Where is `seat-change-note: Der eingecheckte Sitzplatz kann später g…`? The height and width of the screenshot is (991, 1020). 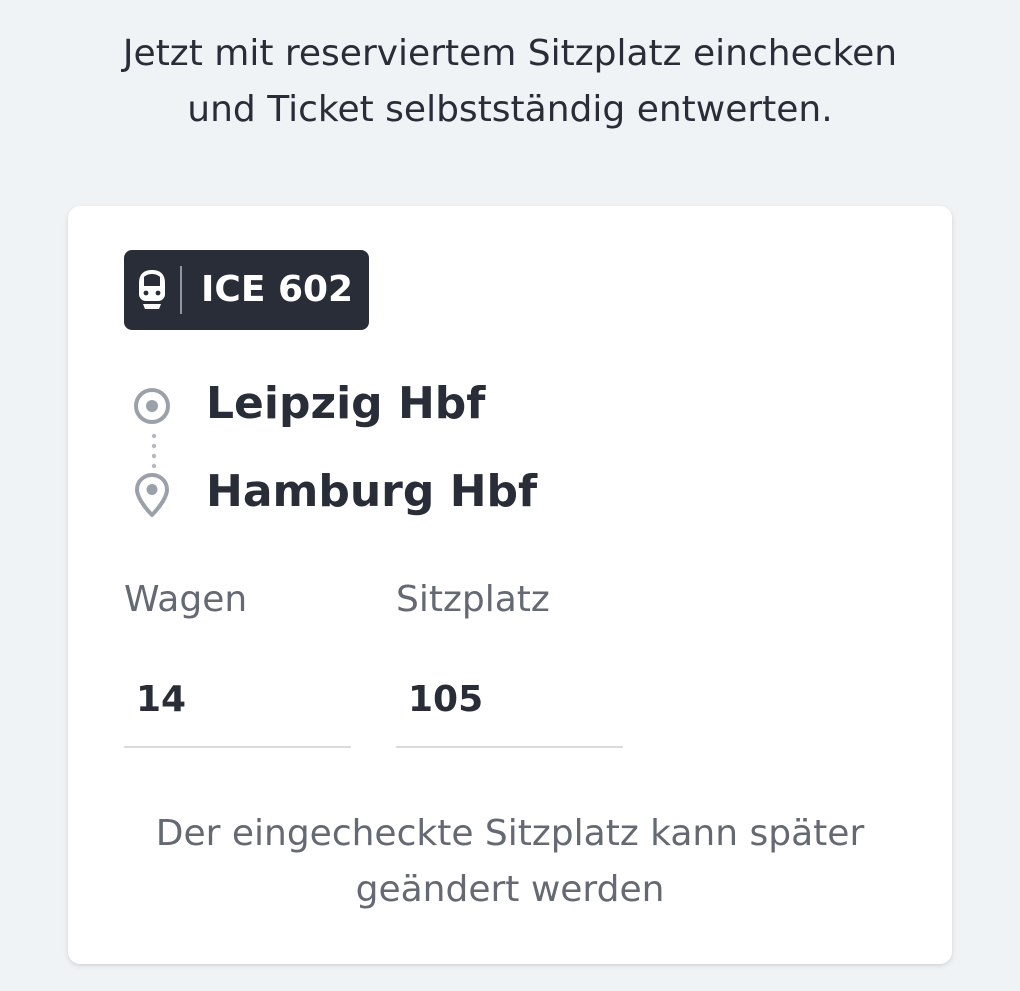
seat-change-note: Der eingecheckte Sitzplatz kann später g… is located at coordinates (510, 862).